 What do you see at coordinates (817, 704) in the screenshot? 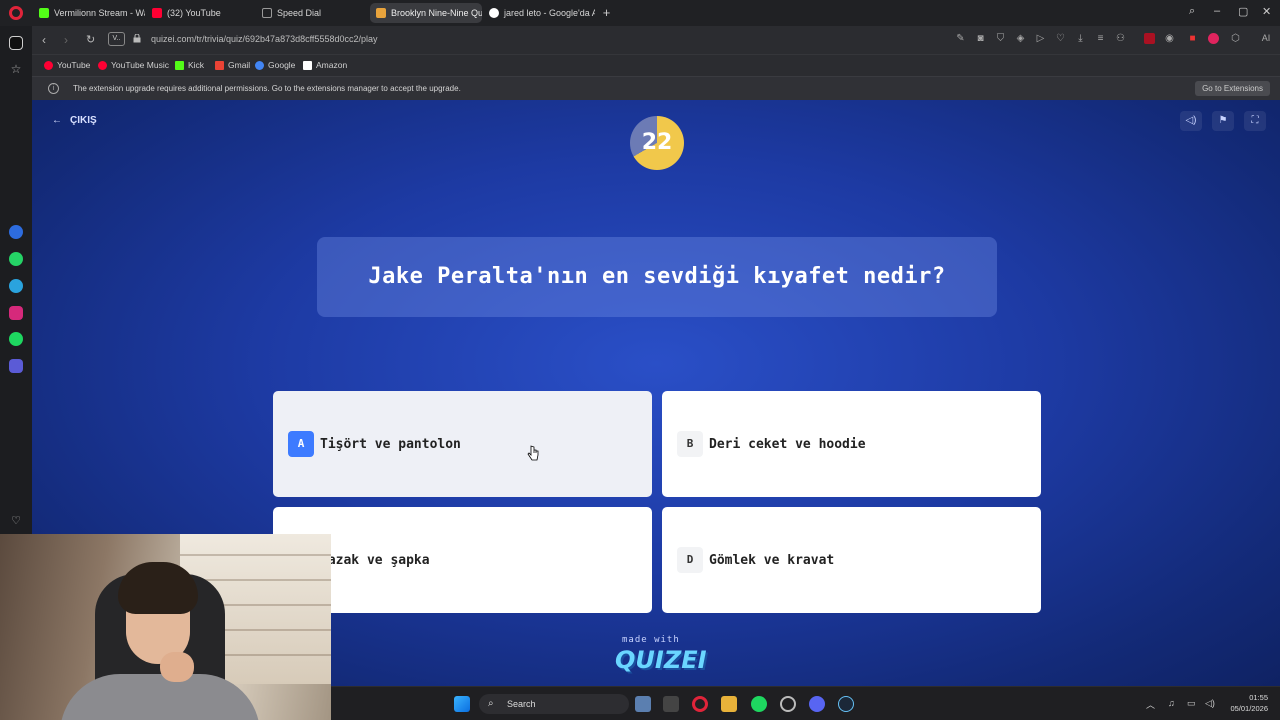
I see `discord-icon` at bounding box center [817, 704].